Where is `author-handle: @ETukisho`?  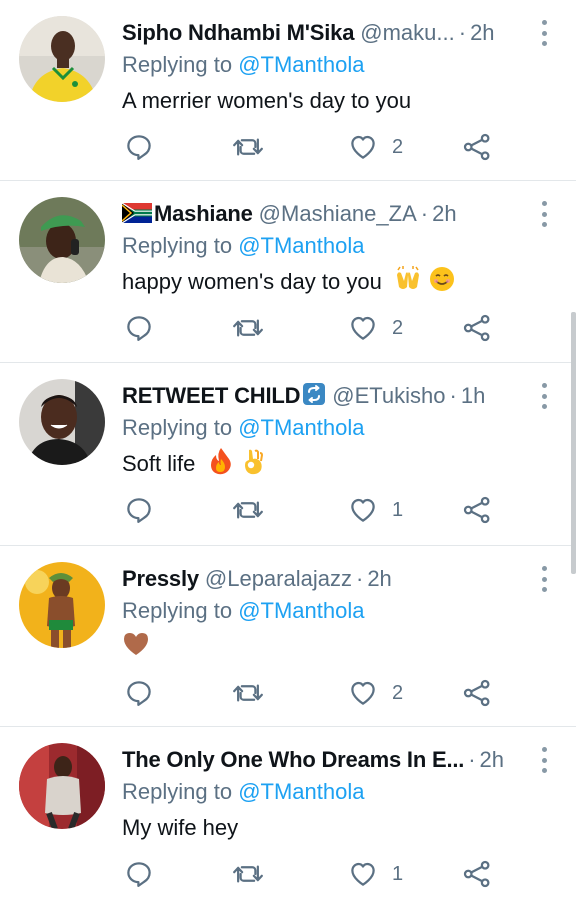 author-handle: @ETukisho is located at coordinates (388, 395).